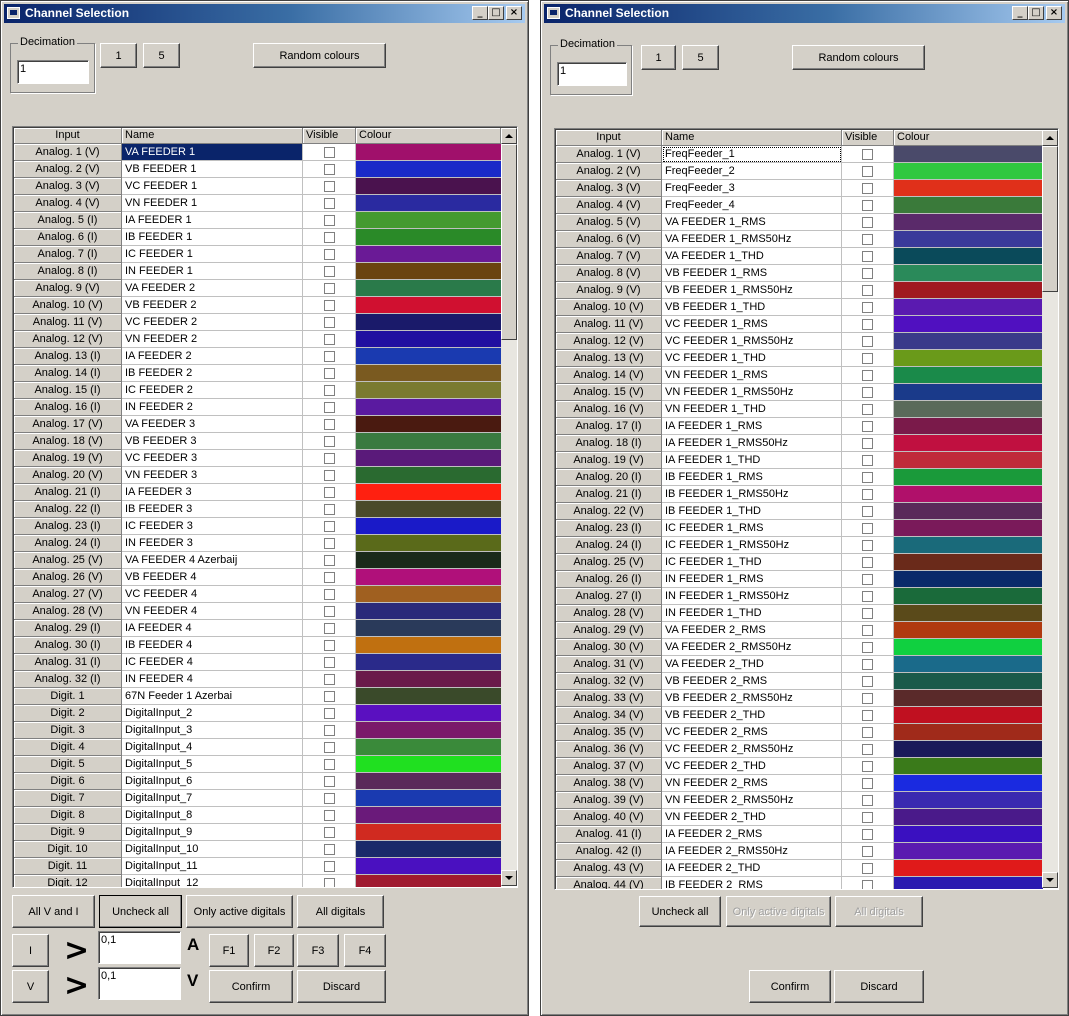 The image size is (1069, 1016). What do you see at coordinates (868, 138) in the screenshot?
I see `header-visible: Visible` at bounding box center [868, 138].